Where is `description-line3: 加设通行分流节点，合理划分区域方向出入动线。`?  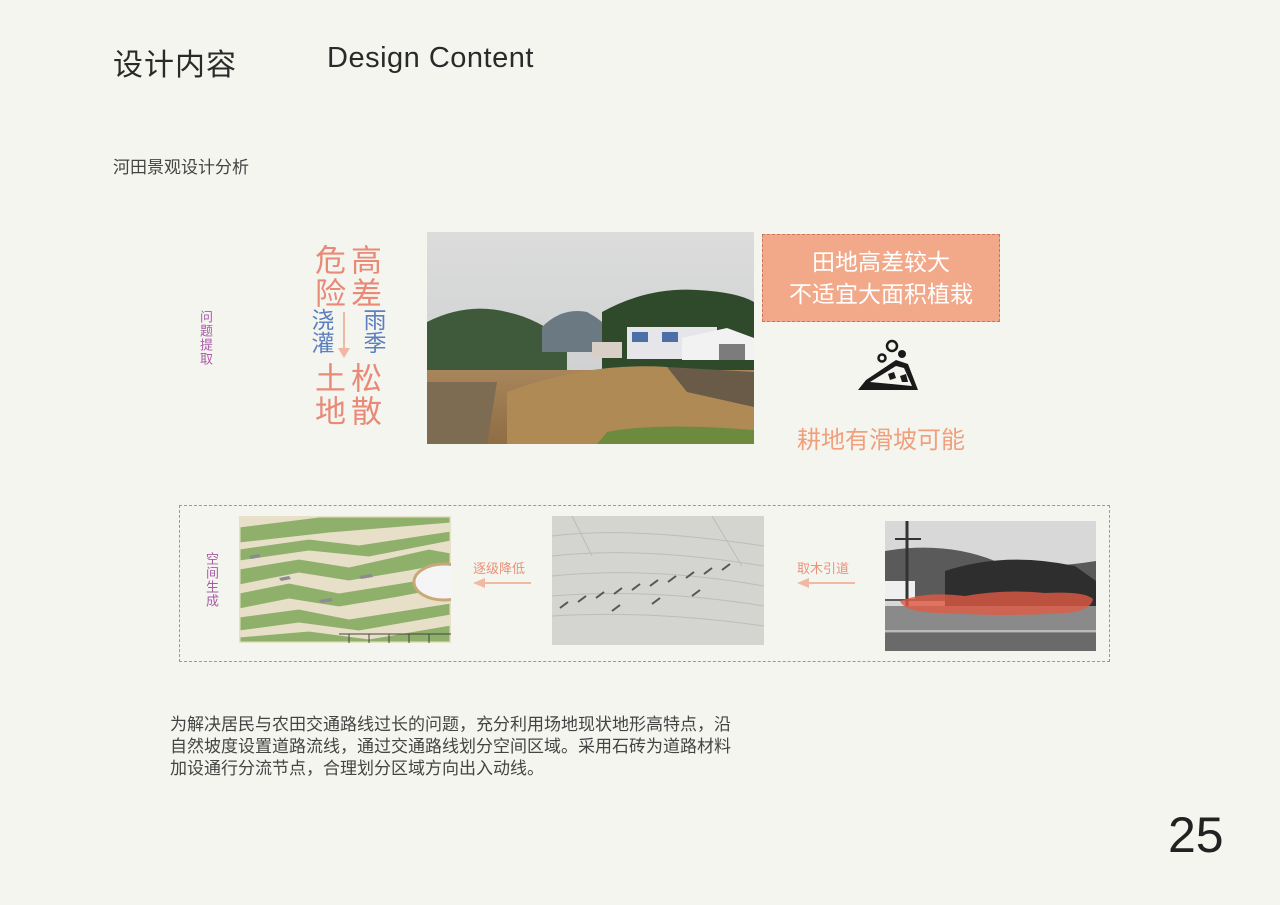
description-line3: 加设通行分流节点，合理划分区域方向出入动线。 is located at coordinates (357, 769).